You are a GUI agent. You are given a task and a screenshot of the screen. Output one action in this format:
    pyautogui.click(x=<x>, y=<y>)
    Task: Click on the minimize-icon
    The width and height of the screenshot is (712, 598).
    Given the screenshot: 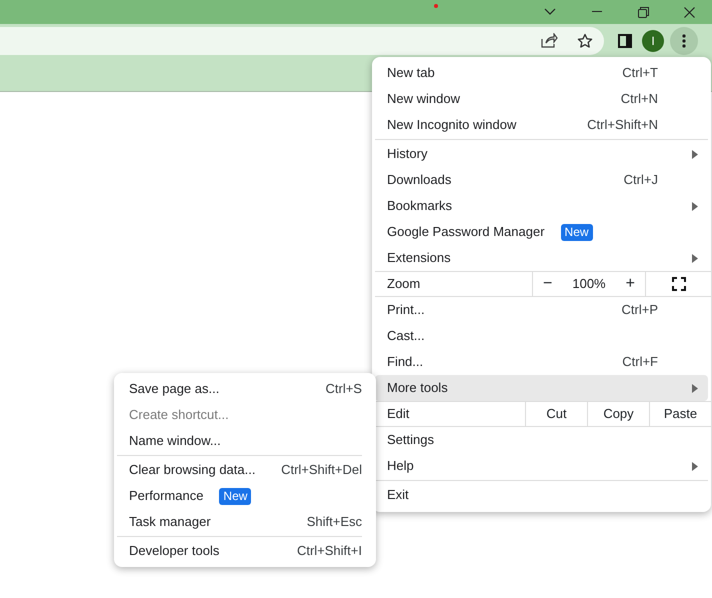 What is the action you would take?
    pyautogui.click(x=597, y=12)
    